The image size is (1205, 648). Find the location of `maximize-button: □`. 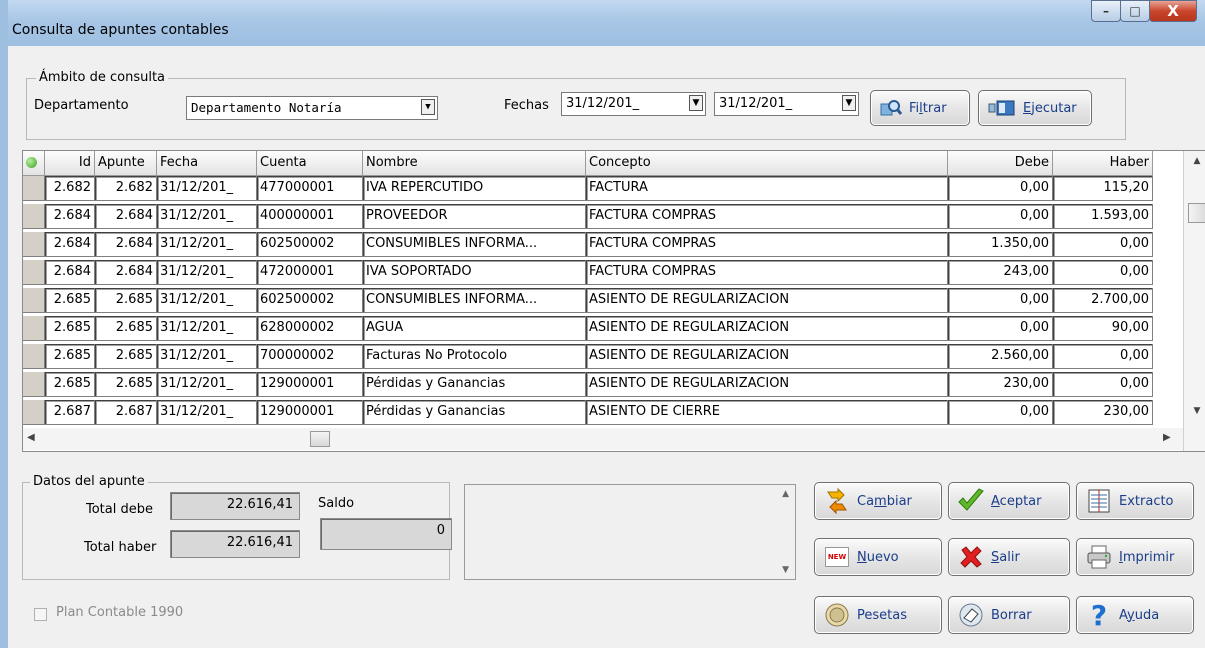

maximize-button: □ is located at coordinates (1135, 11).